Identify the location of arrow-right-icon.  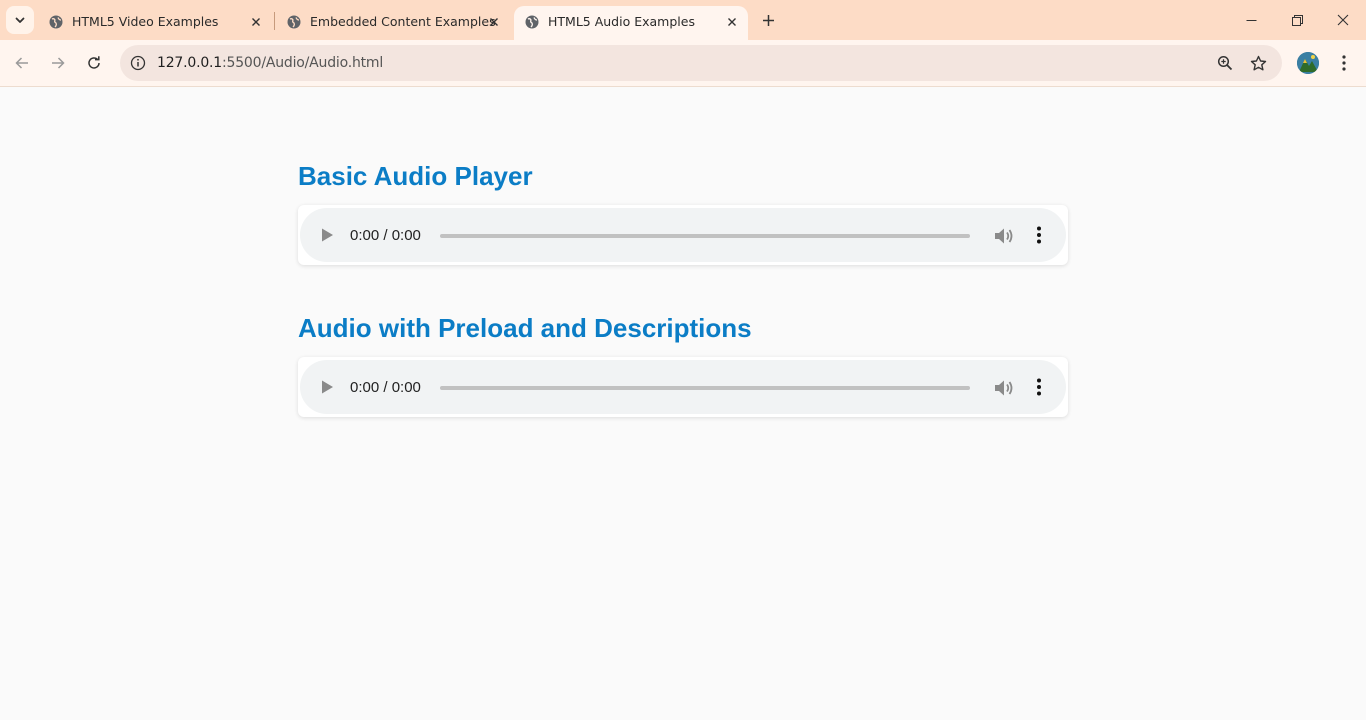
(58, 63).